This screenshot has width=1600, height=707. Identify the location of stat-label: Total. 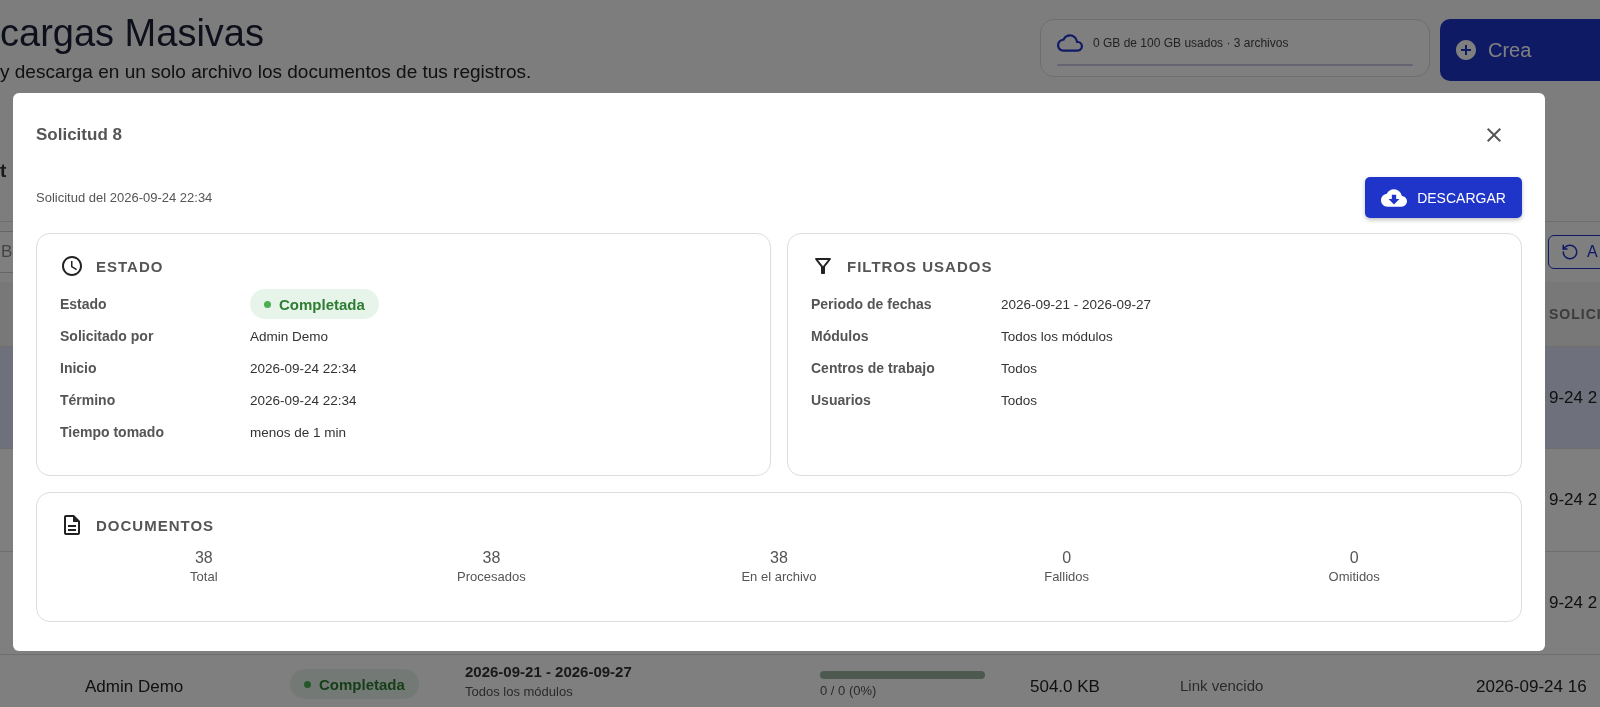
(204, 576).